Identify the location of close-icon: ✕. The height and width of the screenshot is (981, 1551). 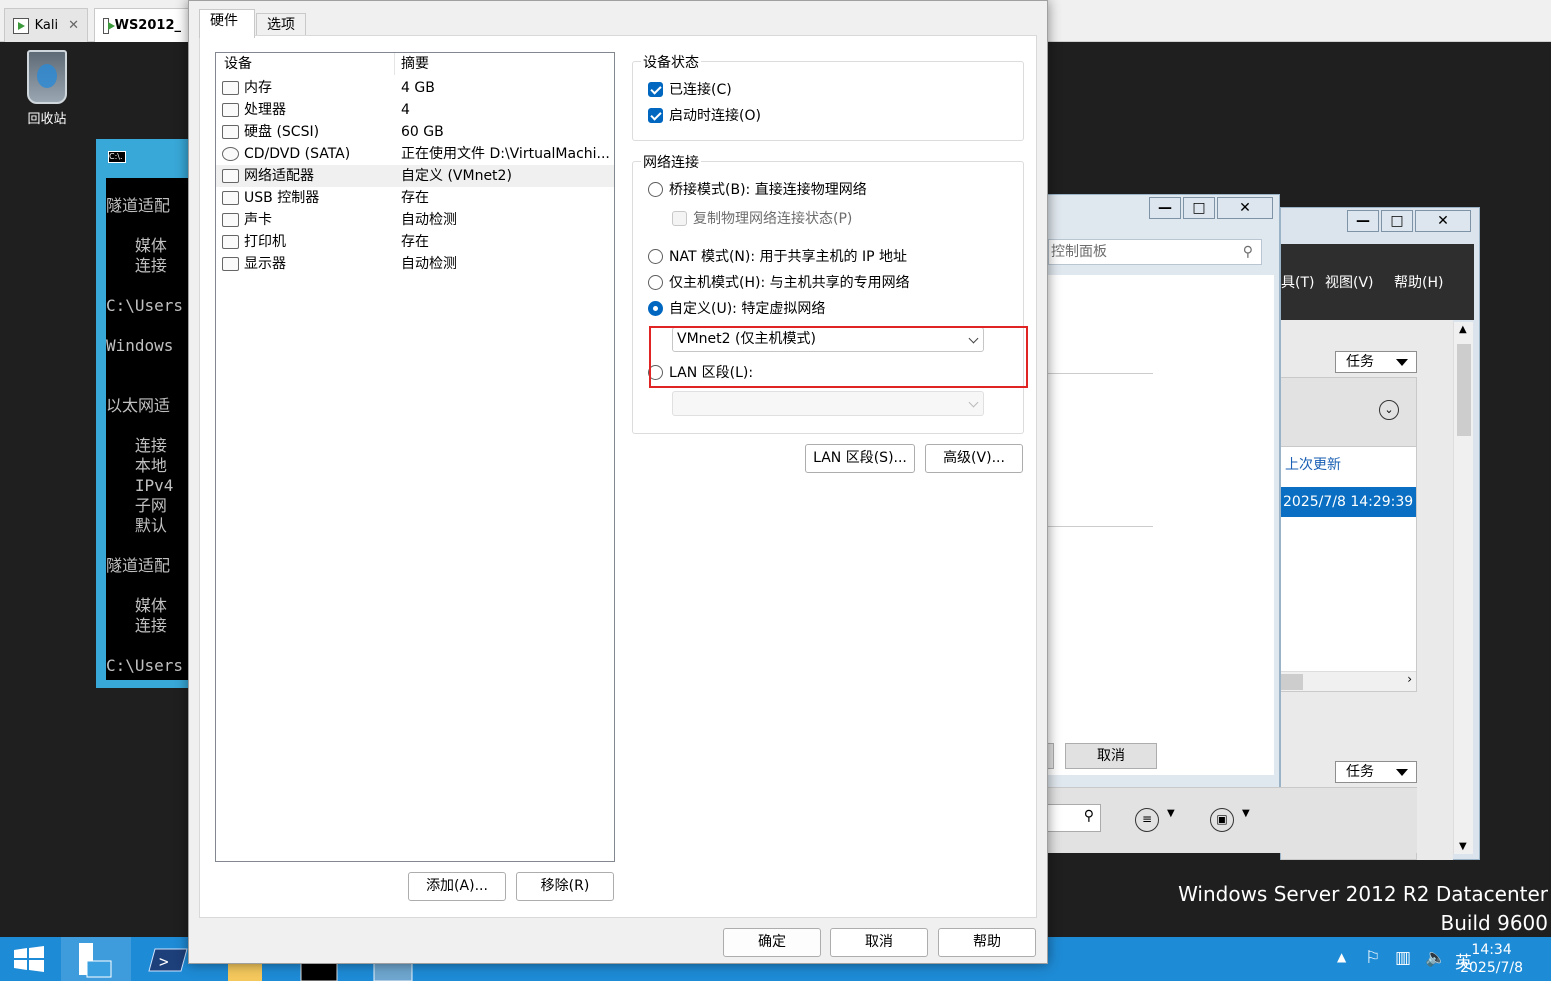
(73, 25).